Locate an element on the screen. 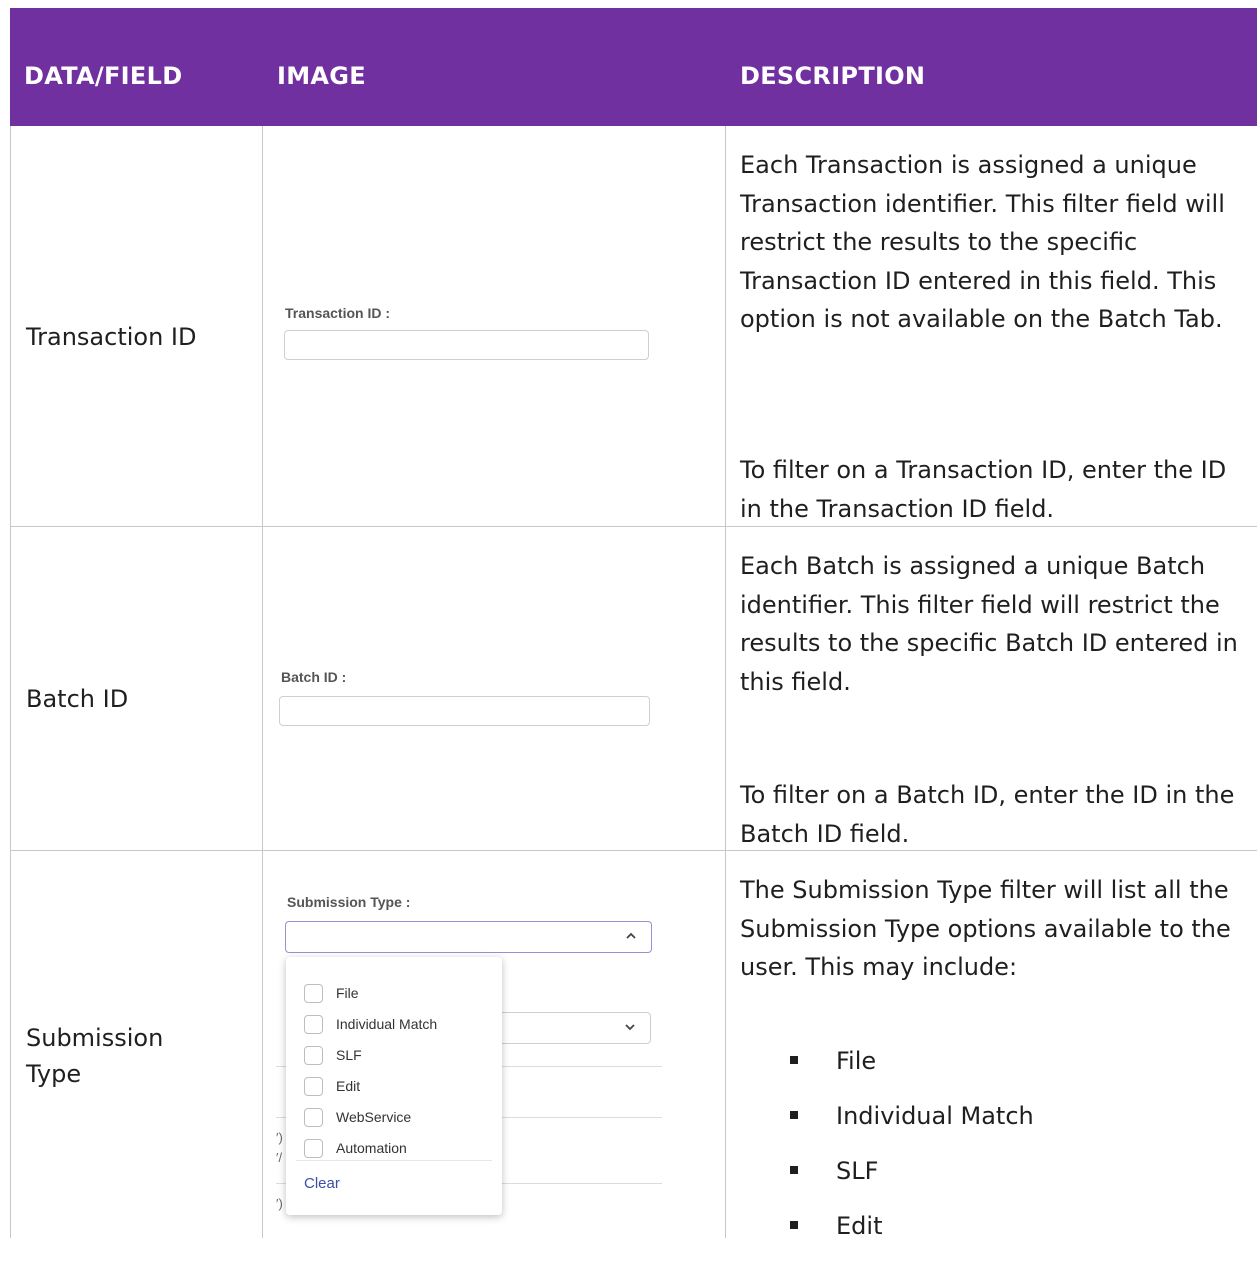  bullet-text: Edit is located at coordinates (859, 1226).